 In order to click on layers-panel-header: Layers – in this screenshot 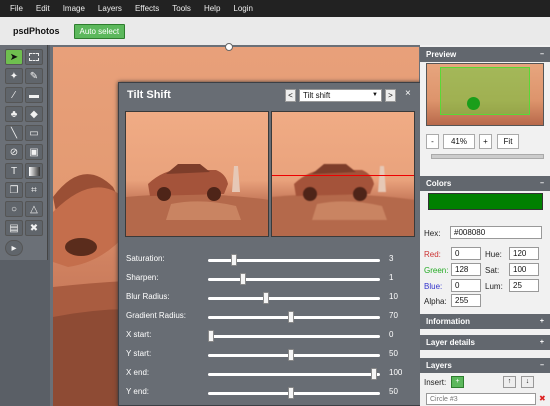, I will do `click(485, 365)`.